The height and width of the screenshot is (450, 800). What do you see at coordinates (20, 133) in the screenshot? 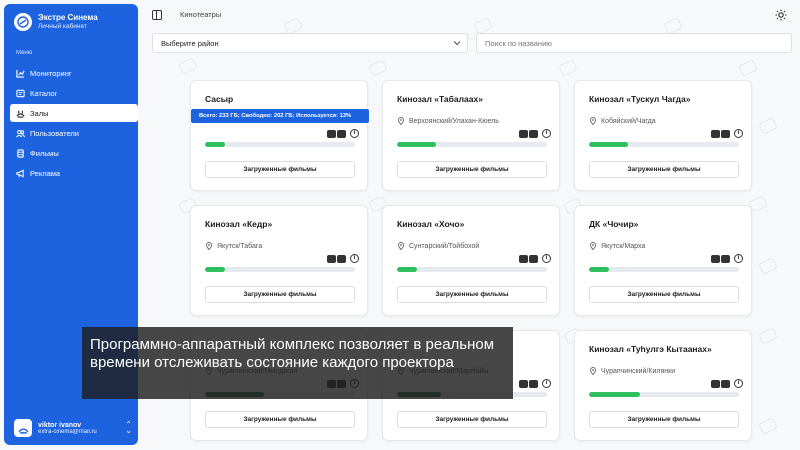
I see `users-icon` at bounding box center [20, 133].